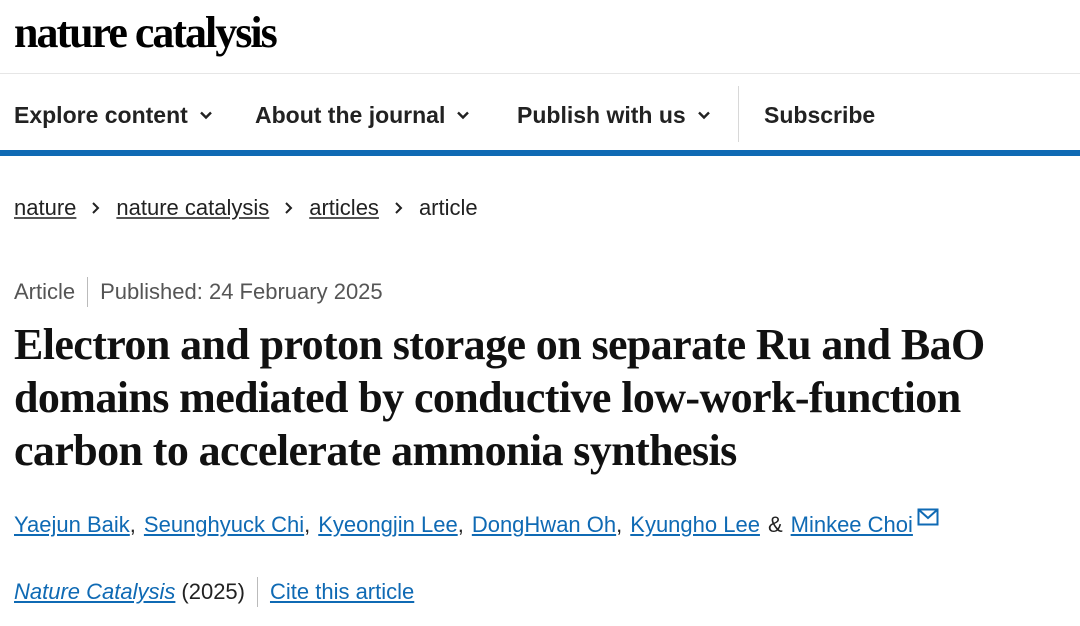 This screenshot has width=1080, height=626. Describe the element at coordinates (387, 525) in the screenshot. I see `author-link: Kyeongjin Lee` at that location.